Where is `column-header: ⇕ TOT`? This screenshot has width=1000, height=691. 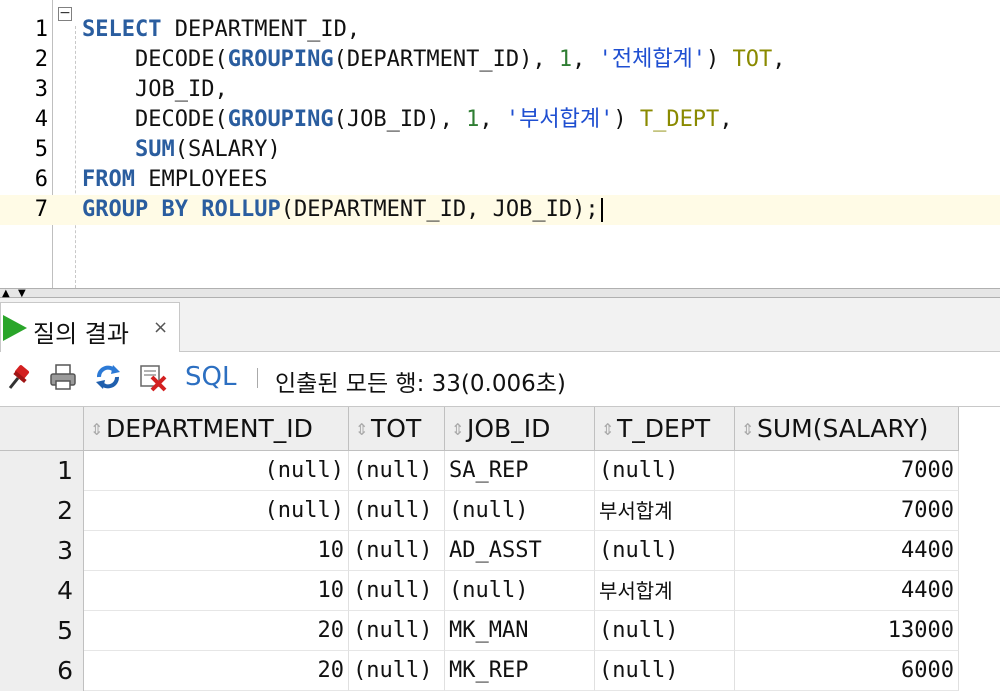 column-header: ⇕ TOT is located at coordinates (397, 429).